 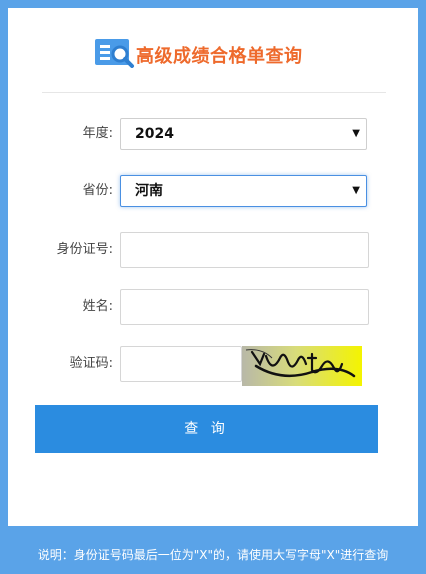 What do you see at coordinates (181, 364) in the screenshot?
I see `captcha-input` at bounding box center [181, 364].